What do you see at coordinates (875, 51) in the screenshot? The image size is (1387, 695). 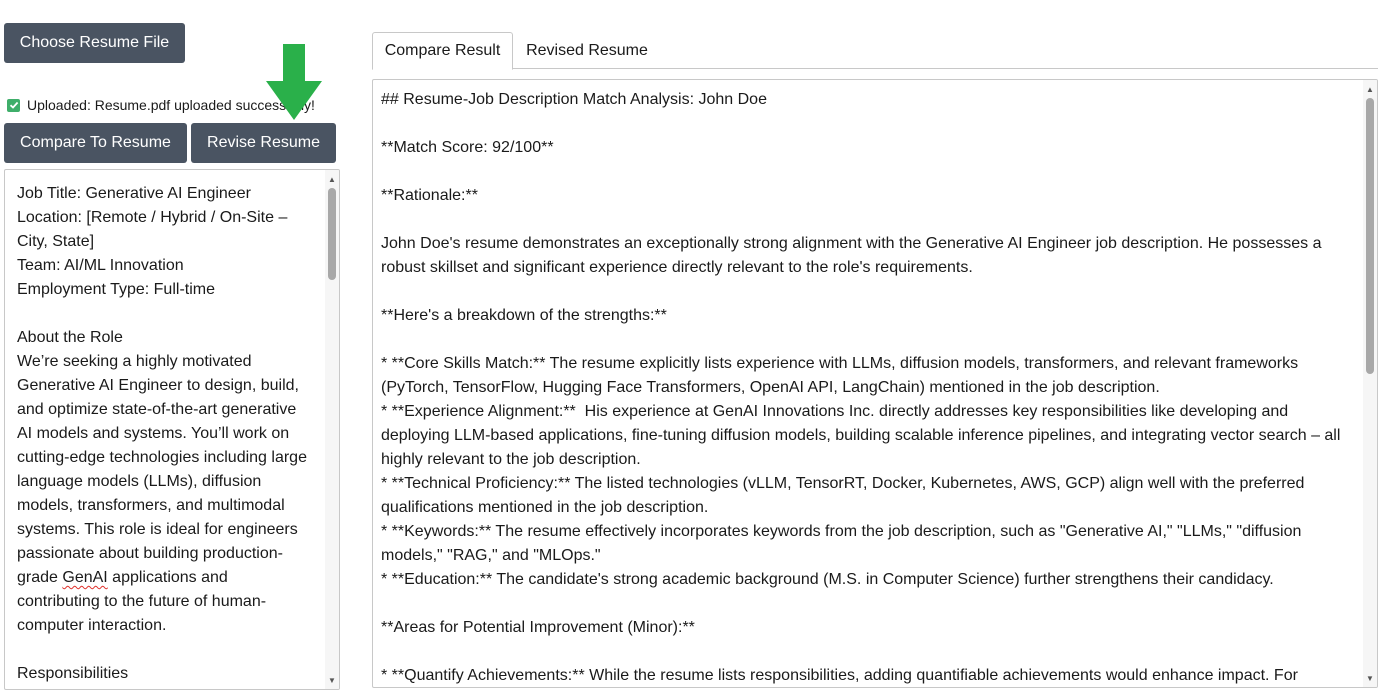 I see `result-tabs: Compare Result Revised Resume` at bounding box center [875, 51].